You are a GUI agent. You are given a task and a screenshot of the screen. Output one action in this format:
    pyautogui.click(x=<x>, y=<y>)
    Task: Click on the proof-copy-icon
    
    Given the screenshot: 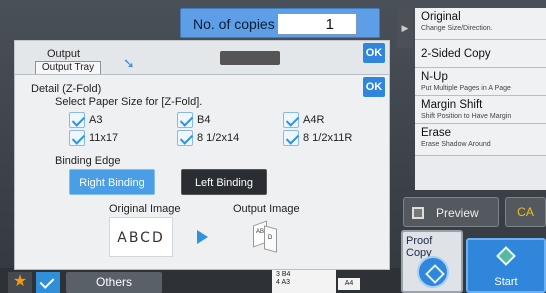 What is the action you would take?
    pyautogui.click(x=433, y=272)
    